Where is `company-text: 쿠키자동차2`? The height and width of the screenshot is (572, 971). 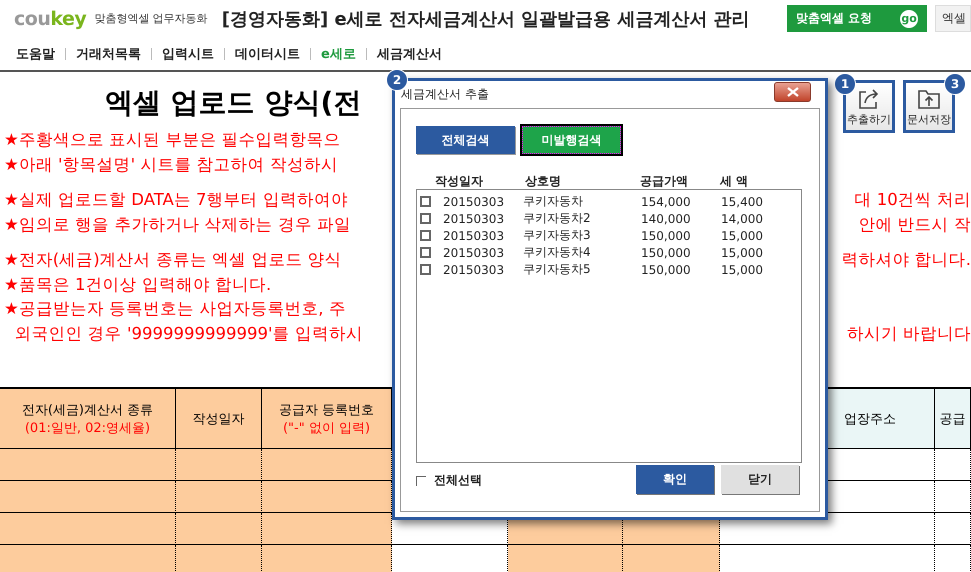
company-text: 쿠키자동차2 is located at coordinates (557, 218).